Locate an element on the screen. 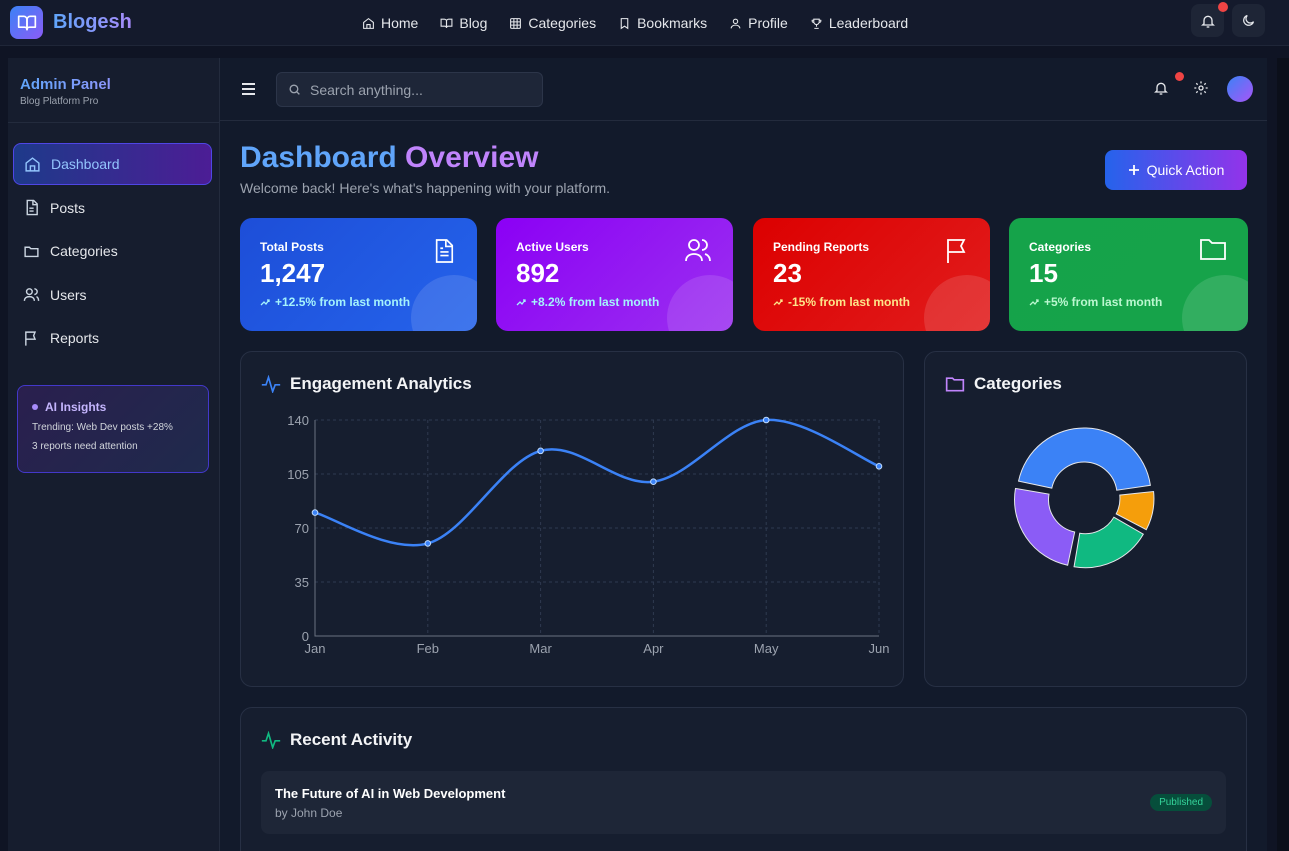 The height and width of the screenshot is (851, 1289). folder-icon is located at coordinates (31, 251).